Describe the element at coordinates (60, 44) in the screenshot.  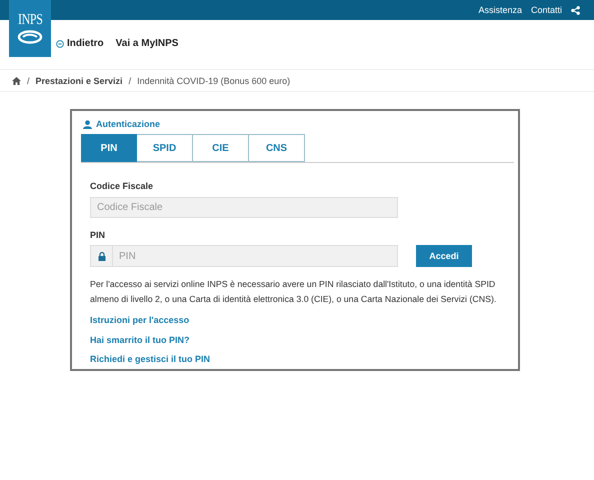
I see `back-icon` at that location.